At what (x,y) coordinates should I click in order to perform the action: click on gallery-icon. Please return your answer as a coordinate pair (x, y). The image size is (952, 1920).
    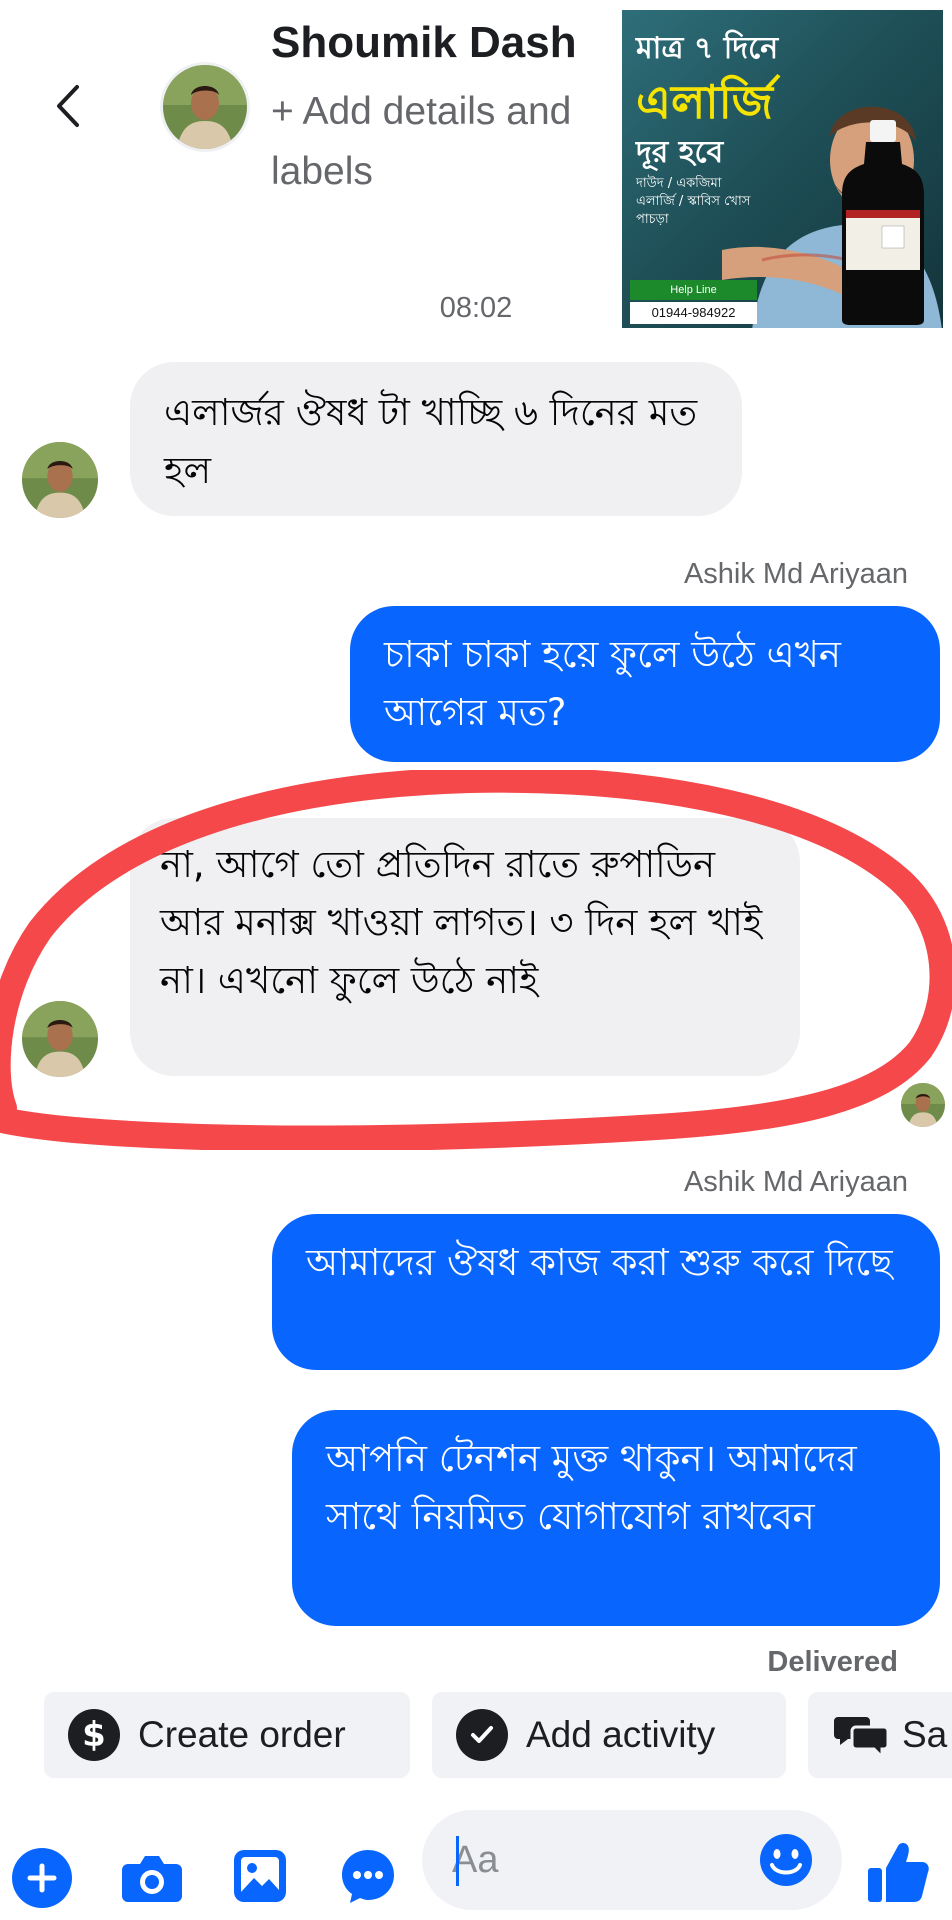
    Looking at the image, I should click on (260, 1876).